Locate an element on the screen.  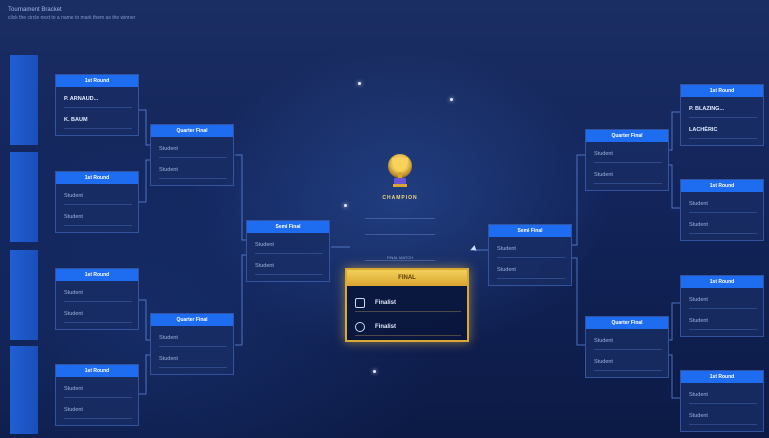
left-round1-match-4: 1st Round Student Student is located at coordinates (97, 395).